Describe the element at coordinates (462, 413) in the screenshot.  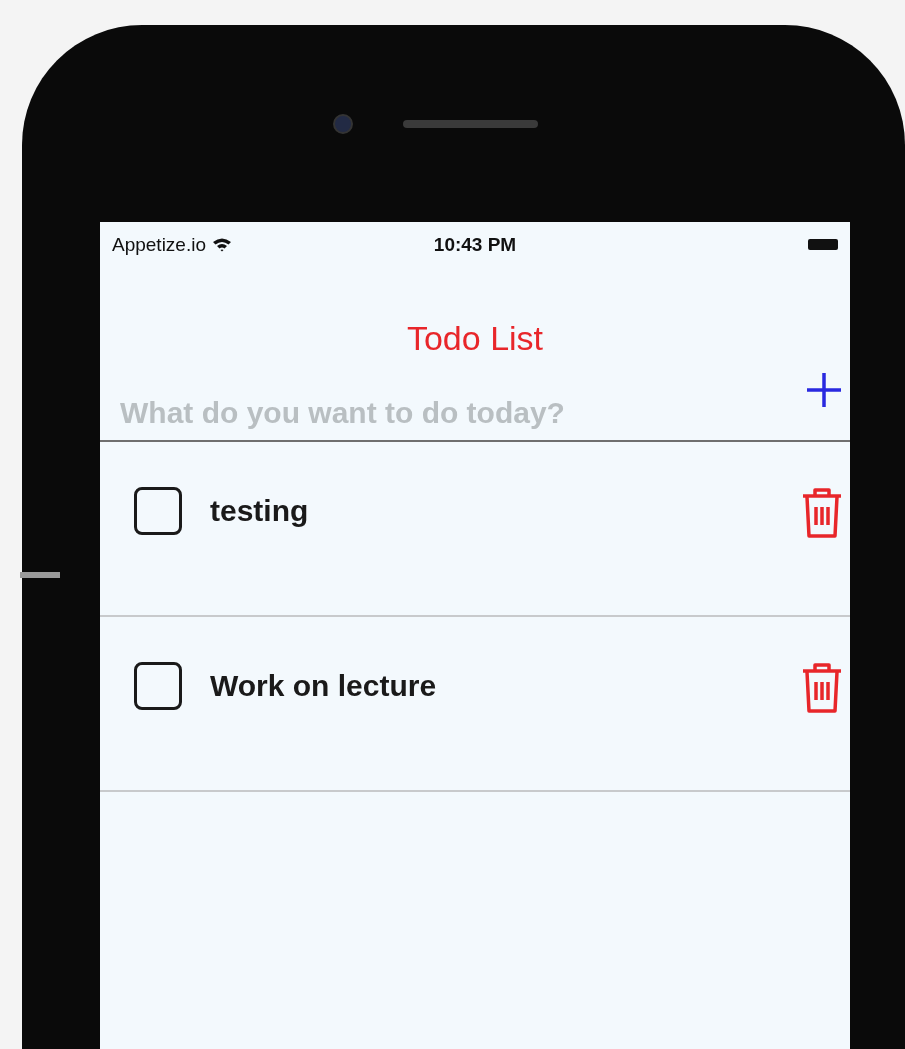
I see `todo-input-field: What do you want to do today?` at that location.